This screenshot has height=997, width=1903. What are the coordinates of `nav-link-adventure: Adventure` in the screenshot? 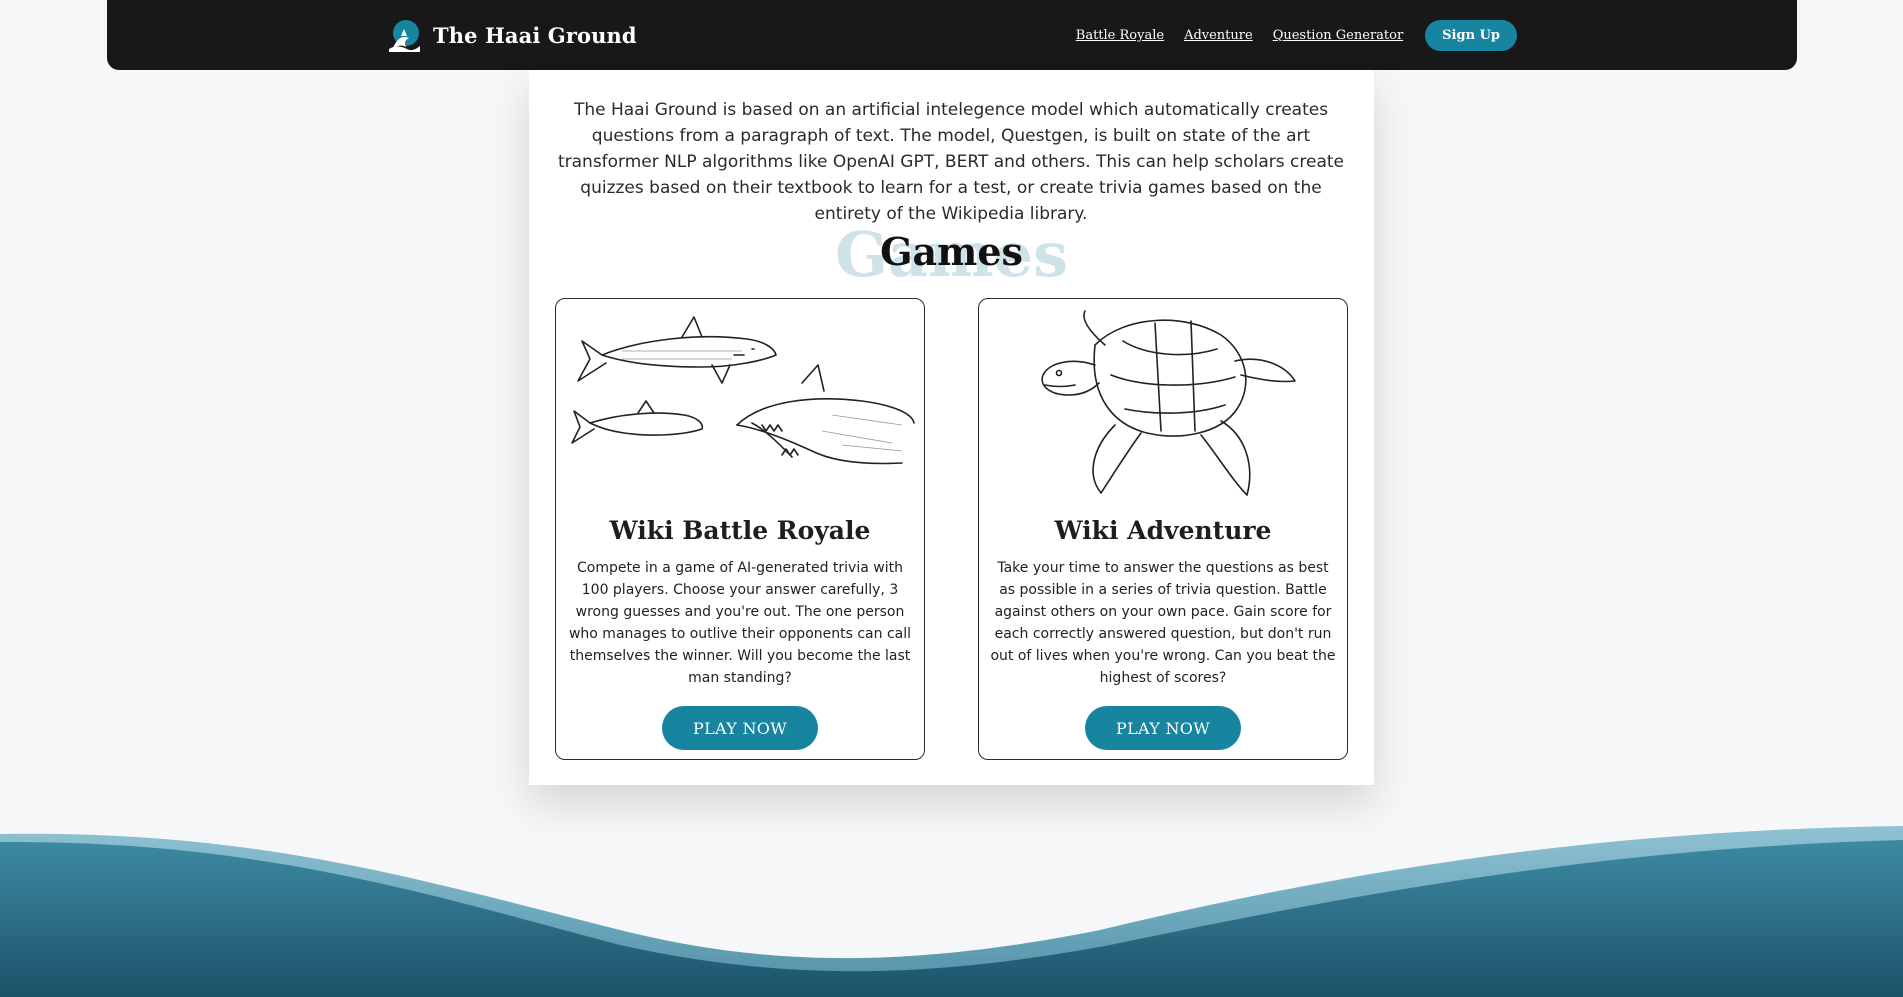 It's located at (1218, 35).